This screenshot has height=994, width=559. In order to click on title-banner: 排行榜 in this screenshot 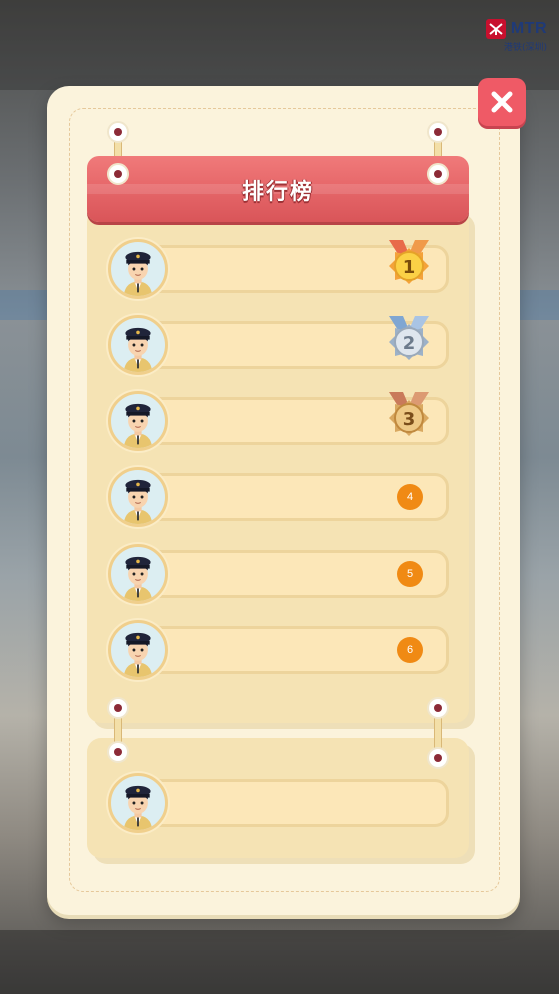, I will do `click(278, 189)`.